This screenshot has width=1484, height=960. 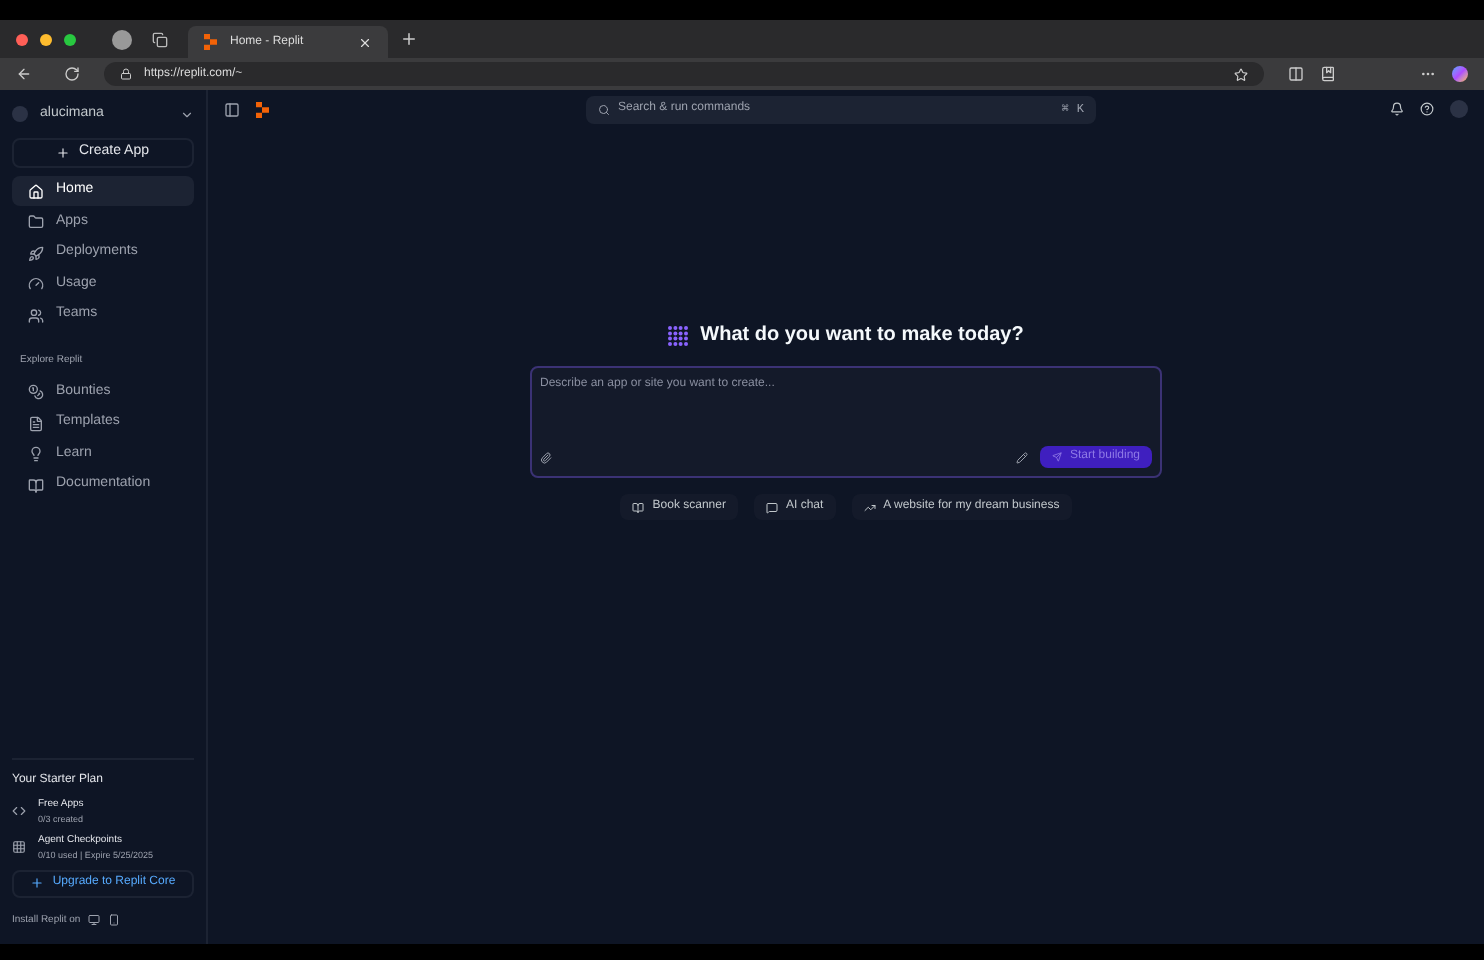 I want to click on search-icon, so click(x=604, y=109).